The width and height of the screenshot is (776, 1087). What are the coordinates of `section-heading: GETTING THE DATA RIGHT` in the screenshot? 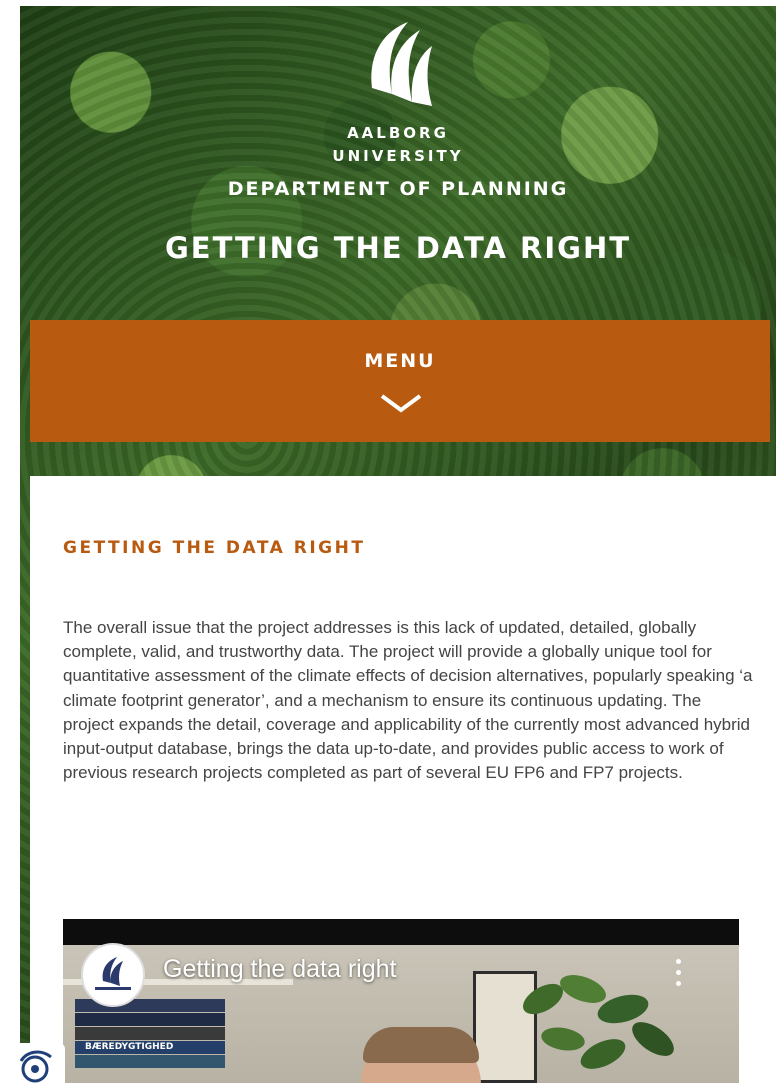 It's located at (214, 548).